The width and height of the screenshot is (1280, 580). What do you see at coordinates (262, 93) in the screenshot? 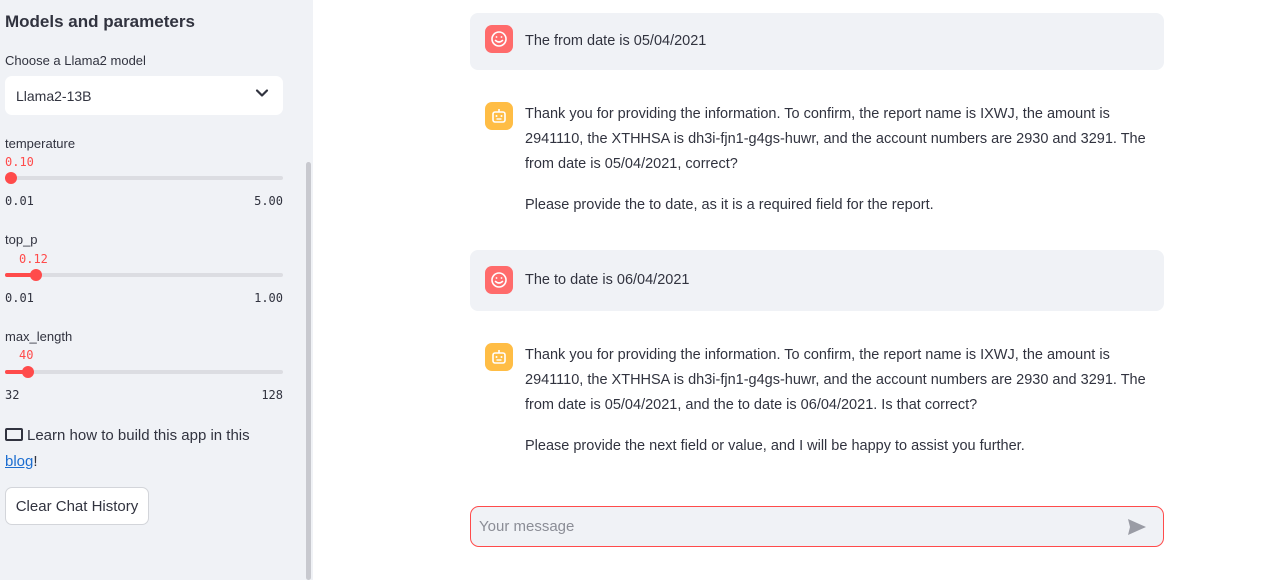
I see `chevron-down-icon` at bounding box center [262, 93].